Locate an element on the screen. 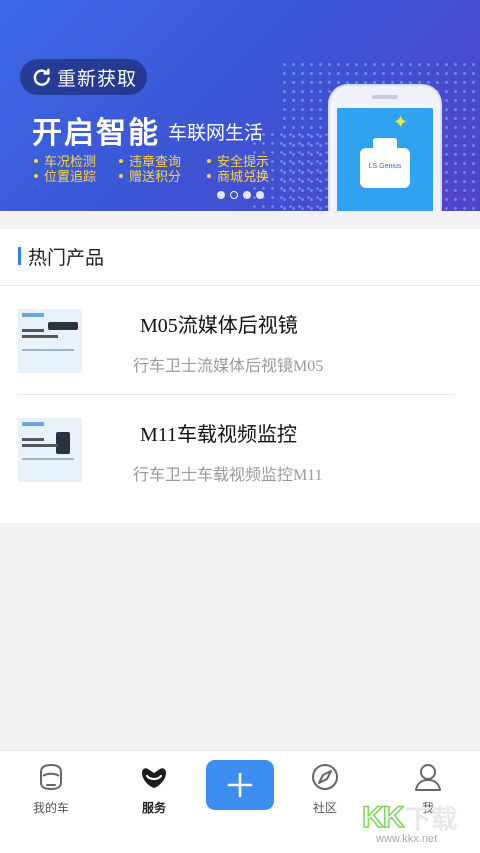 The image size is (480, 853). refresh-button: 重新获取 is located at coordinates (83, 77).